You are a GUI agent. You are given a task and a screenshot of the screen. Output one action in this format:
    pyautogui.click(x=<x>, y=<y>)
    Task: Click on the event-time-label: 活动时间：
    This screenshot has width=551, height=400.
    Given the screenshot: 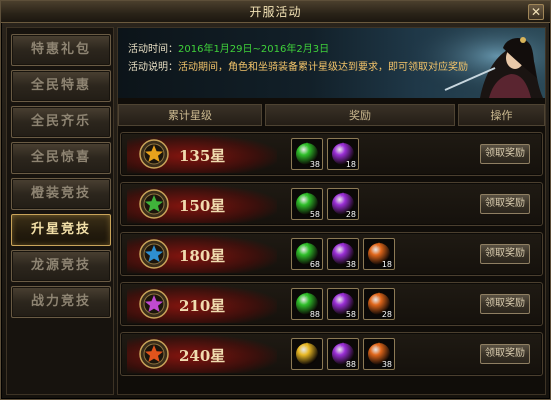 What is the action you would take?
    pyautogui.click(x=153, y=49)
    